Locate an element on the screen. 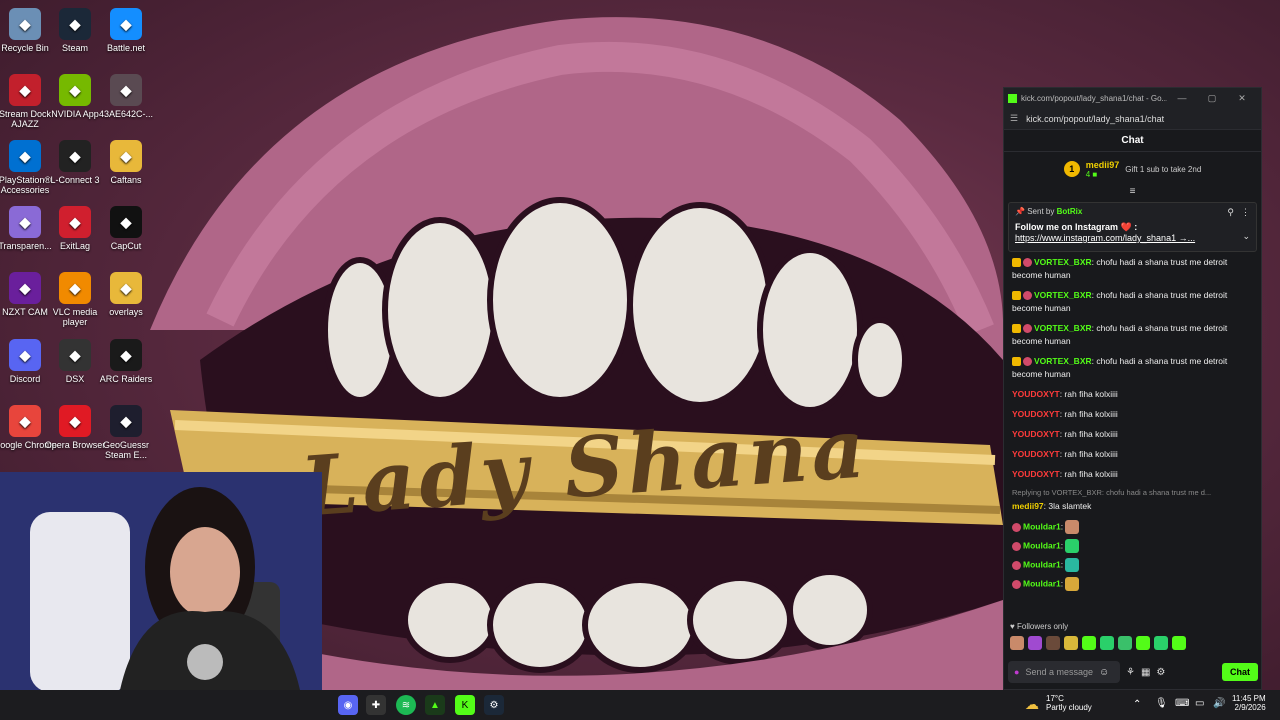 The width and height of the screenshot is (1280, 720). gift-leaderboard: 1 medii97 4 ■ Gift 1 sub to take 2nd is located at coordinates (1132, 169).